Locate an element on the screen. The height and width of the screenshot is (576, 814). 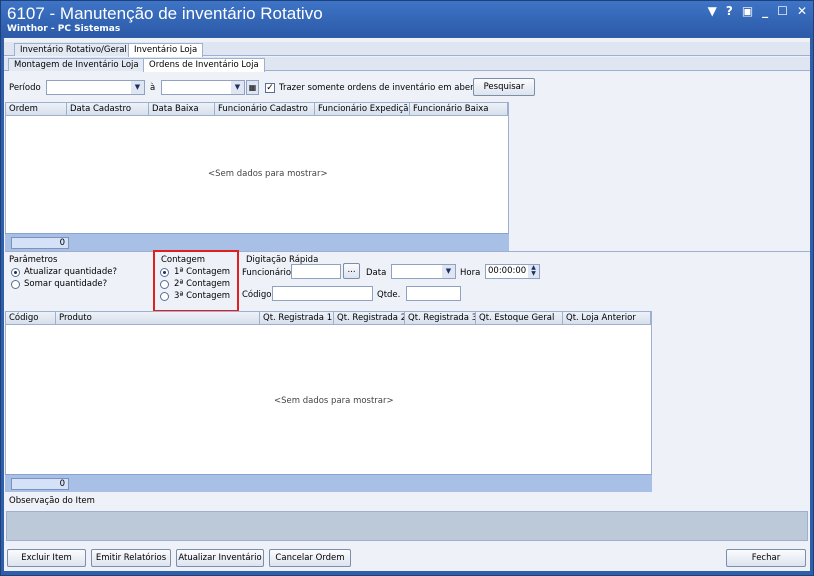
qtde-input is located at coordinates (433, 293).